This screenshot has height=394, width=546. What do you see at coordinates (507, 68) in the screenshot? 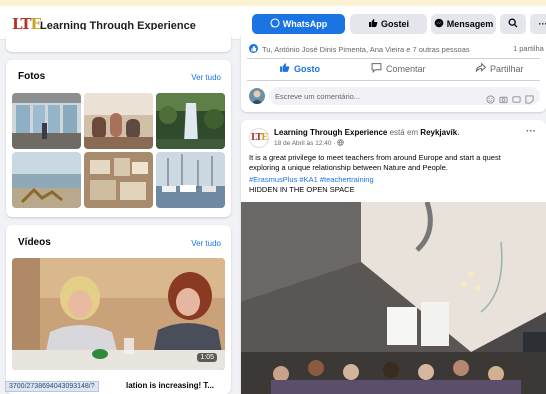
I see `share-label: Partilhar` at bounding box center [507, 68].